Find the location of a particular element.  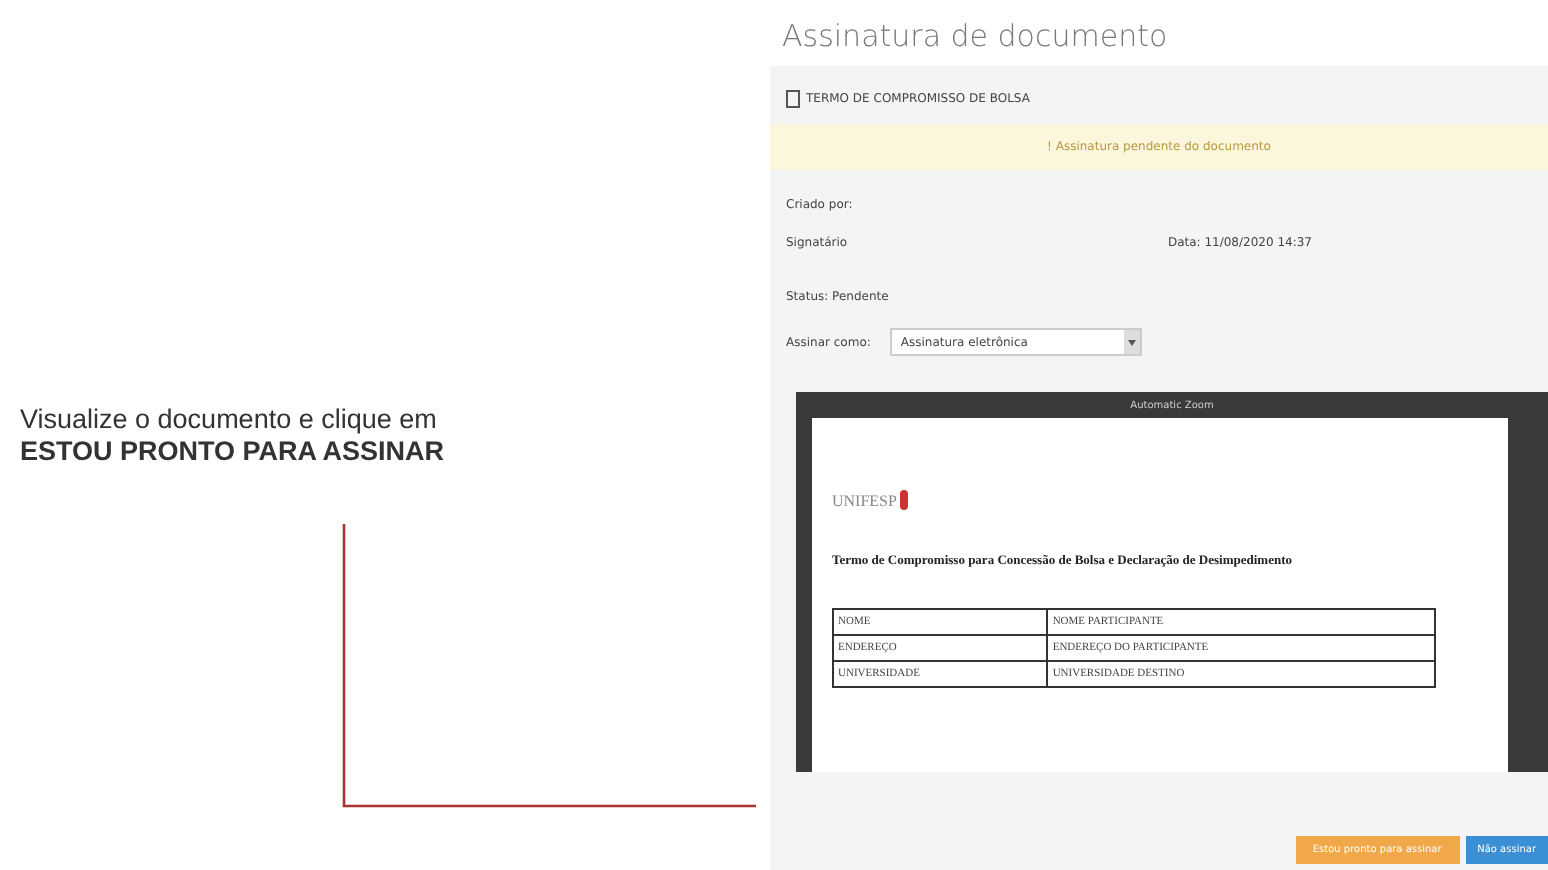

caret-icon is located at coordinates (1132, 342).